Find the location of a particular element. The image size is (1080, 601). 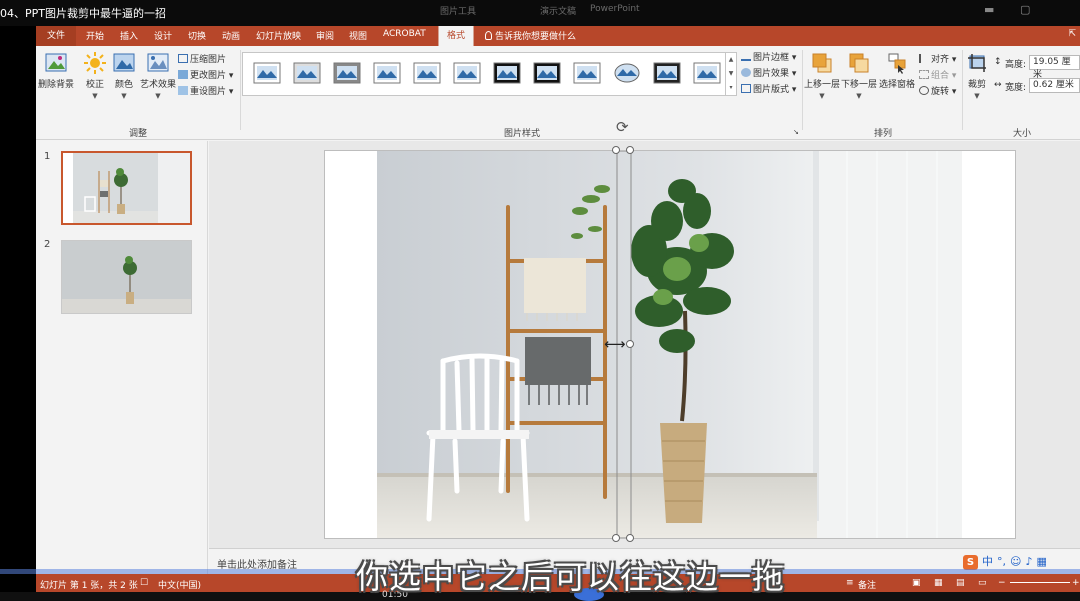

rotate-button: 旋转 ▾ is located at coordinates (937, 90).